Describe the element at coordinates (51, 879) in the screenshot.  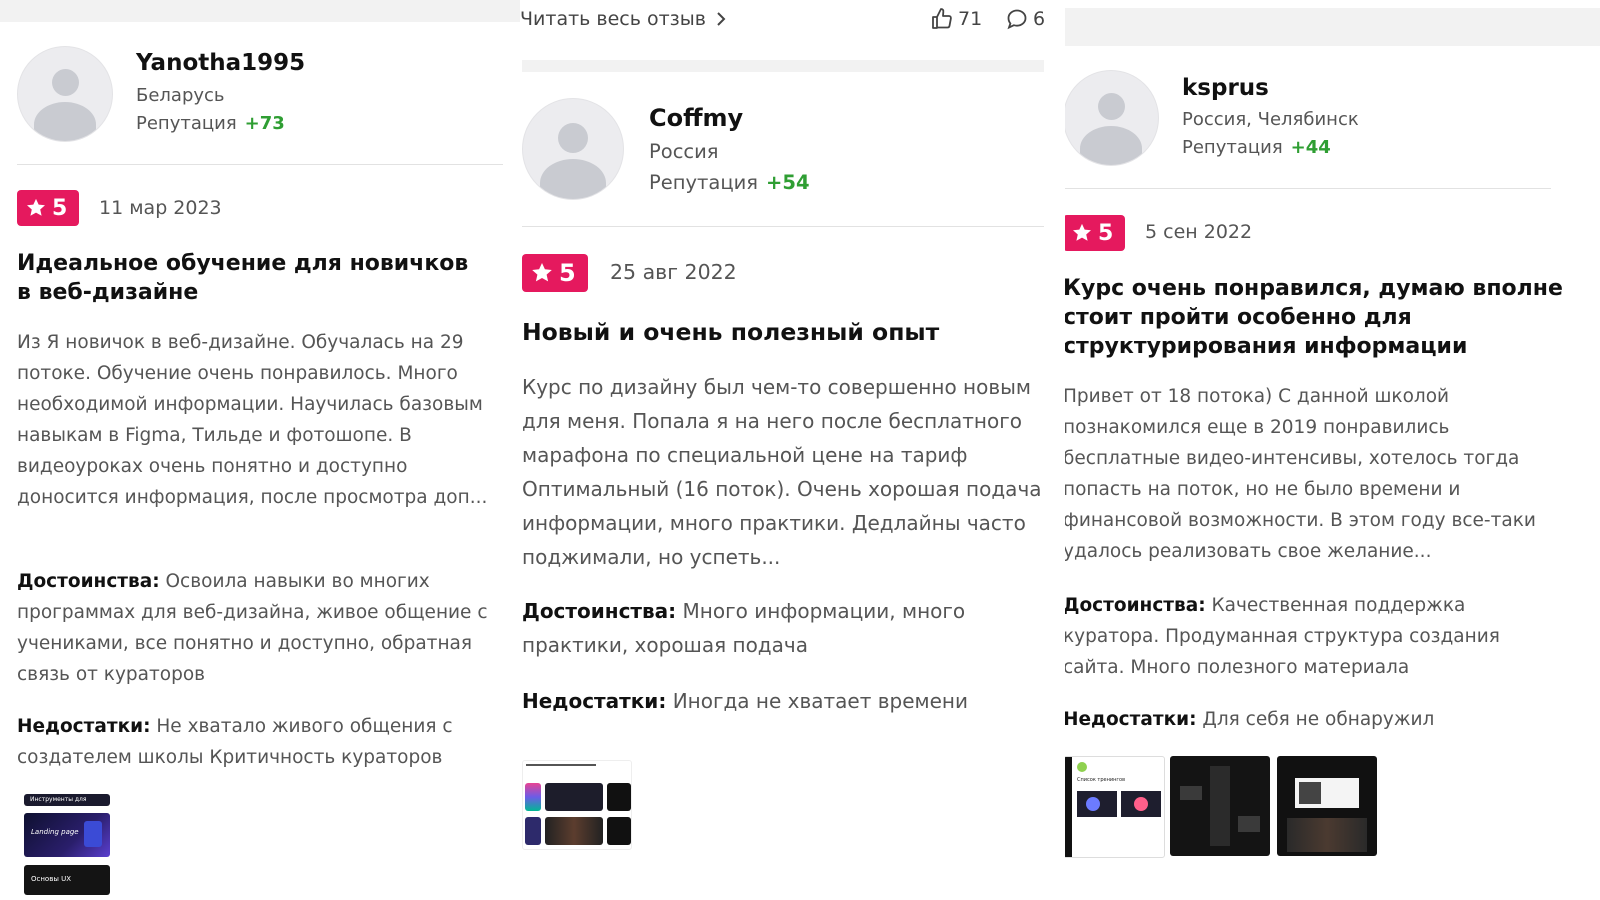
I see `thumb-caption: Основы UX` at that location.